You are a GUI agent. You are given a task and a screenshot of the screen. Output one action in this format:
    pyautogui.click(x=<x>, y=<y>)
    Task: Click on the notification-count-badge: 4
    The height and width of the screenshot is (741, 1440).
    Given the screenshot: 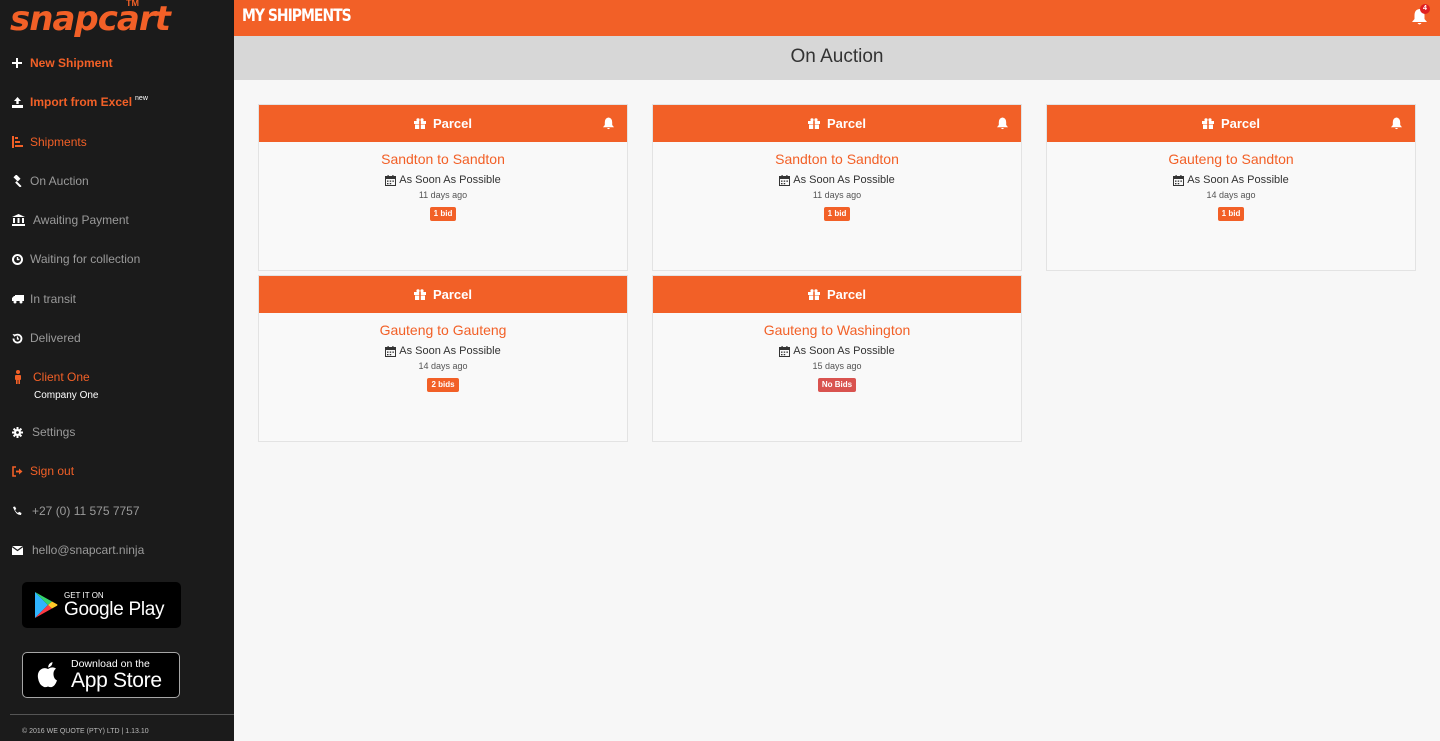 What is the action you would take?
    pyautogui.click(x=1425, y=9)
    